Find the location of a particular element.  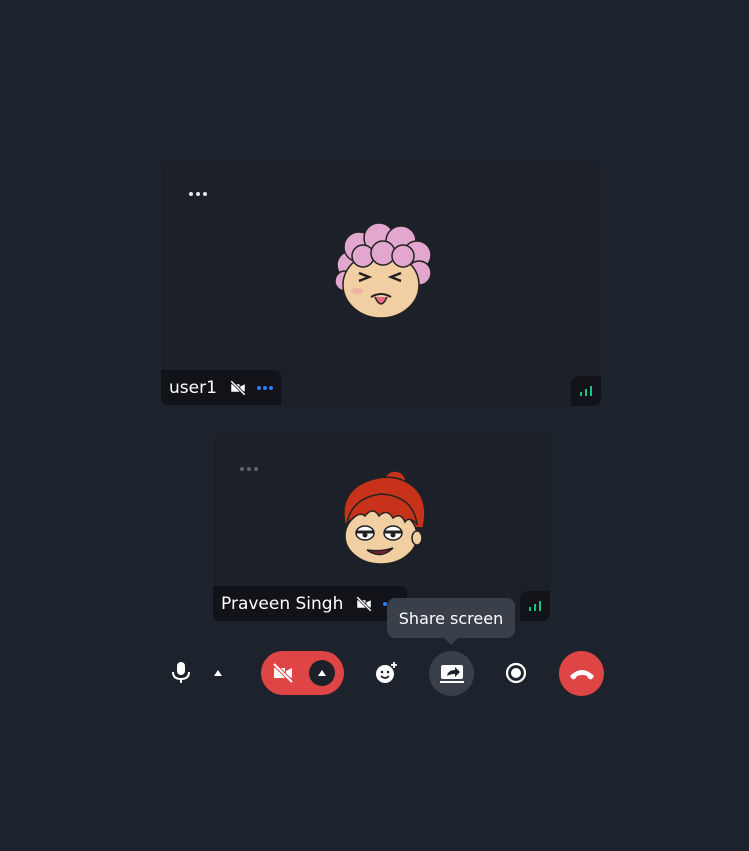

camera-options-button is located at coordinates (322, 673).